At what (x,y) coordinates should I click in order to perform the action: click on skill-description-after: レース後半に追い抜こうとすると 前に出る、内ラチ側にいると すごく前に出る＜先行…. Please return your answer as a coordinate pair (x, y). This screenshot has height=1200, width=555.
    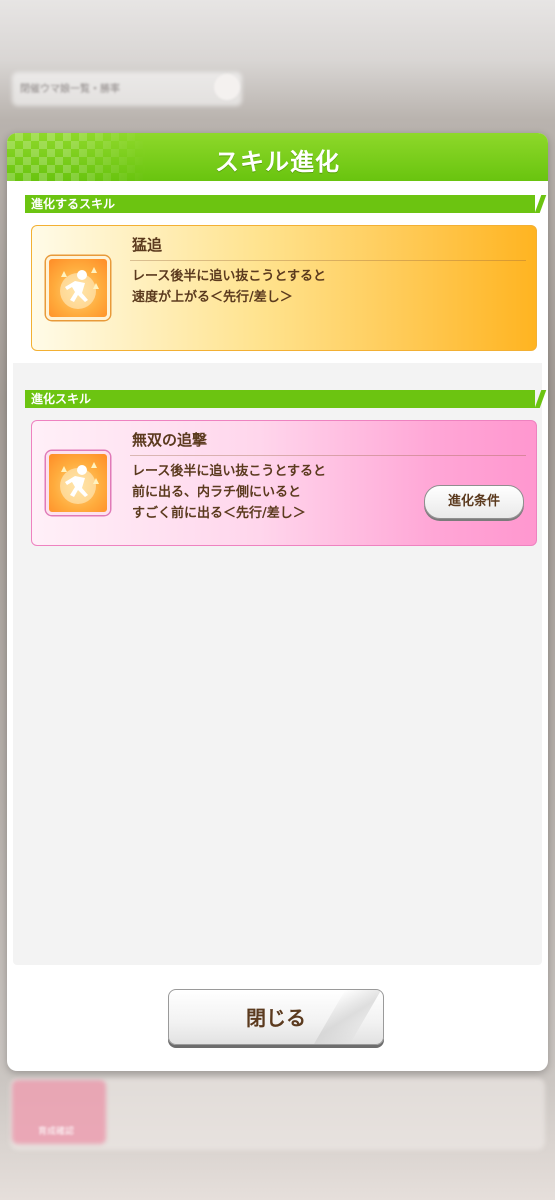
    Looking at the image, I should click on (229, 492).